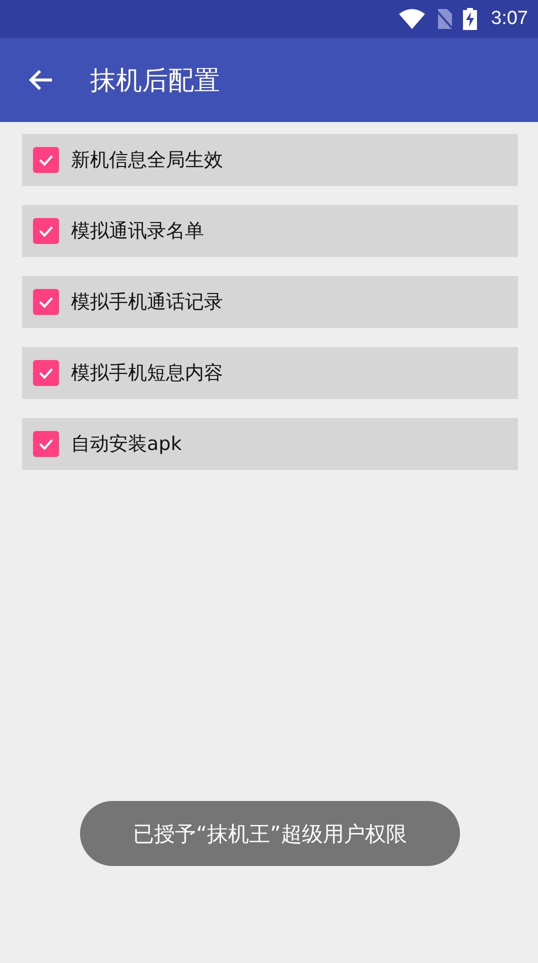 Image resolution: width=538 pixels, height=963 pixels. Describe the element at coordinates (147, 302) in the screenshot. I see `option-label: 模拟手机通话记录` at that location.